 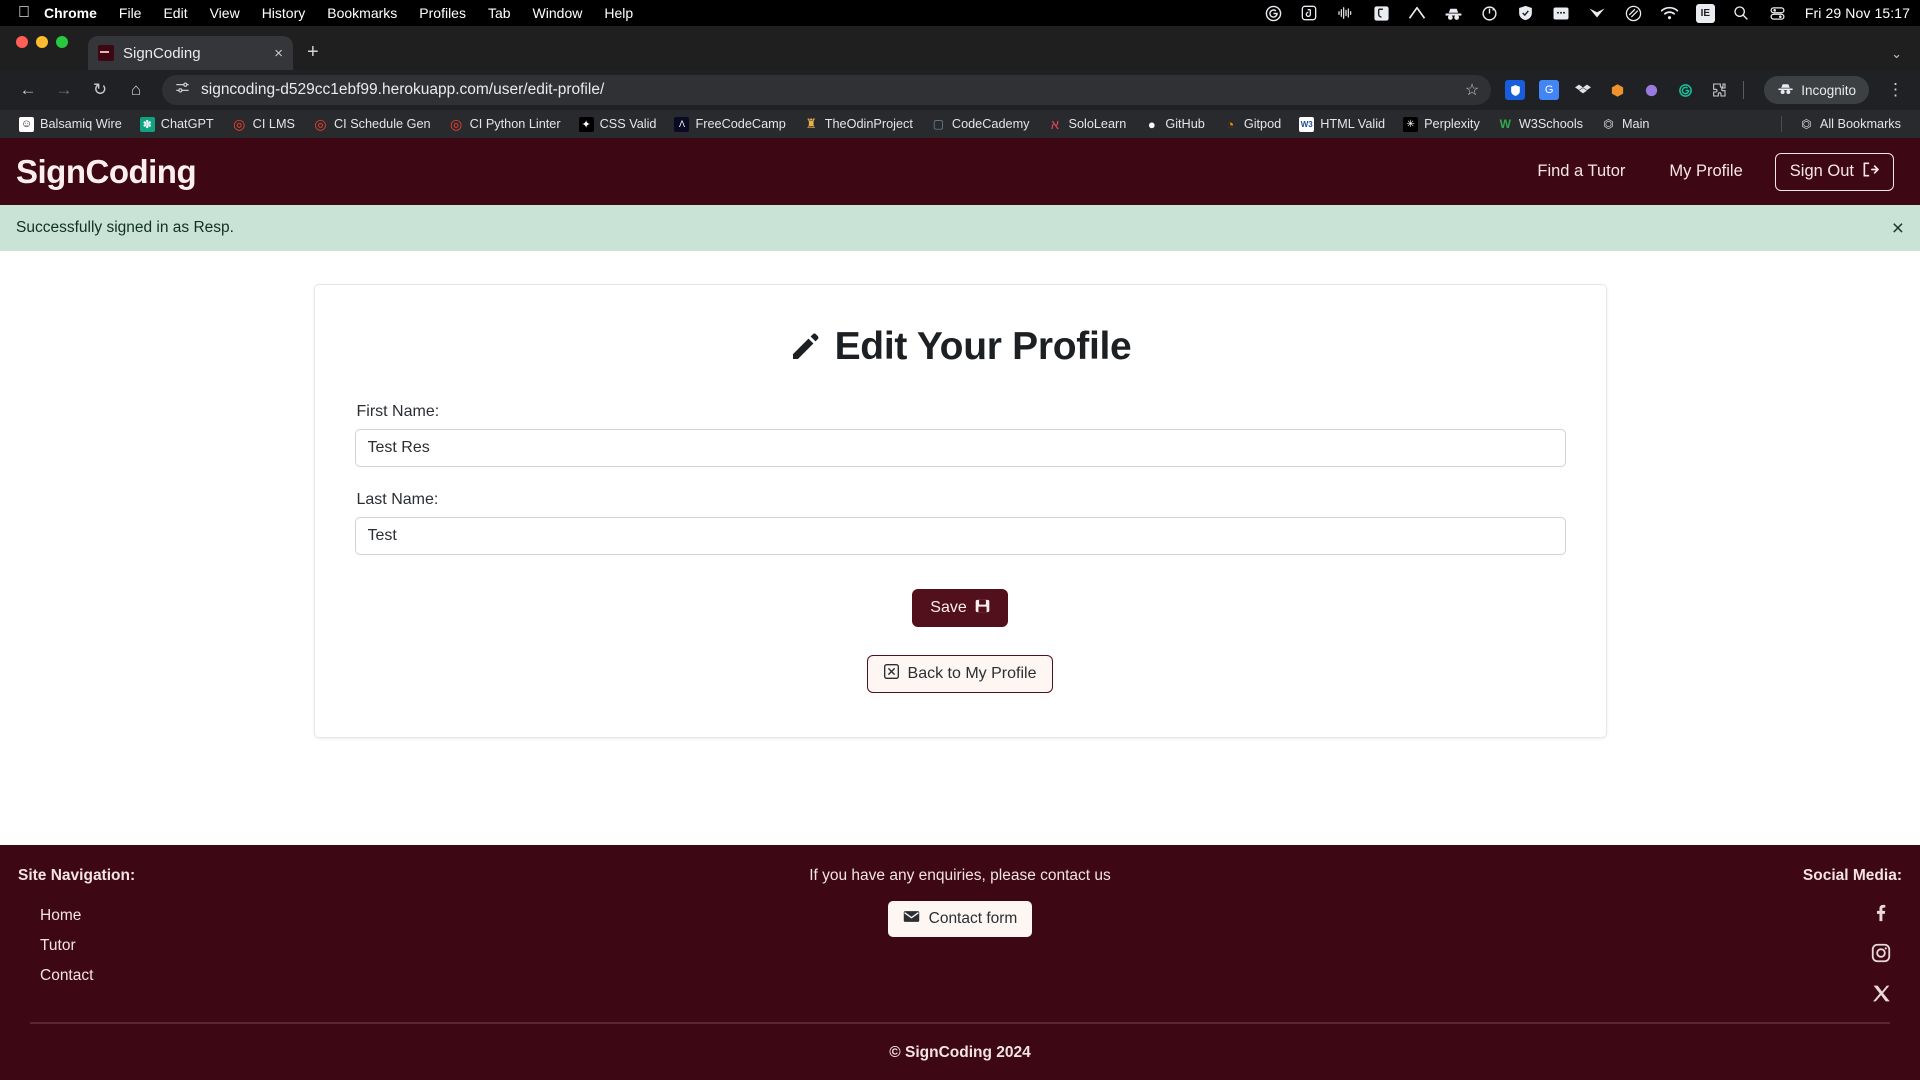 What do you see at coordinates (740, 124) in the screenshot?
I see `bookmark-label: FreeCodeCamp` at bounding box center [740, 124].